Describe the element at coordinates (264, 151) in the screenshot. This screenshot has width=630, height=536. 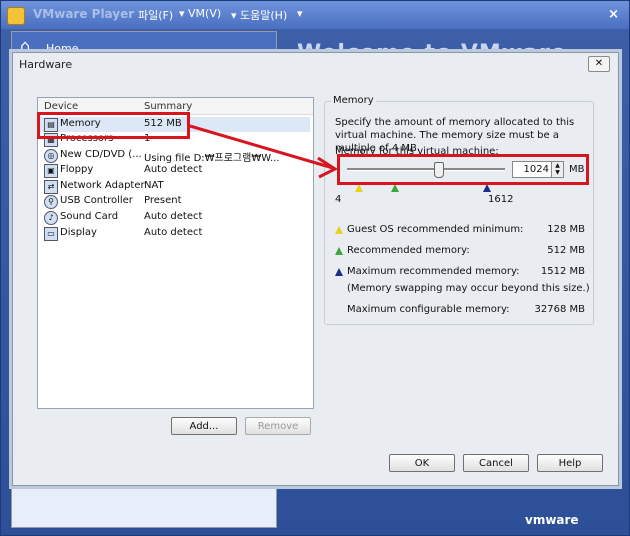
I see `annotation-arrow-icon` at that location.